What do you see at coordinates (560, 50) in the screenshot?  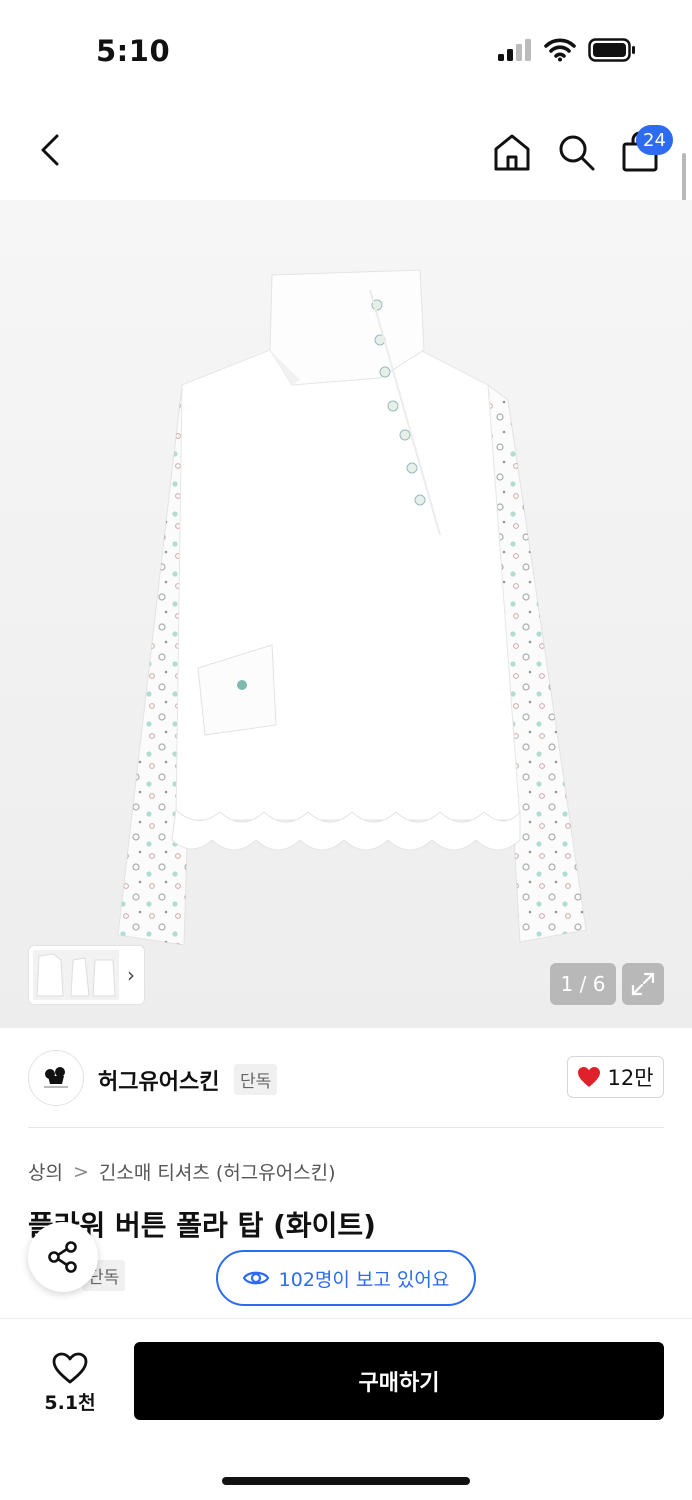 I see `wifi-icon` at bounding box center [560, 50].